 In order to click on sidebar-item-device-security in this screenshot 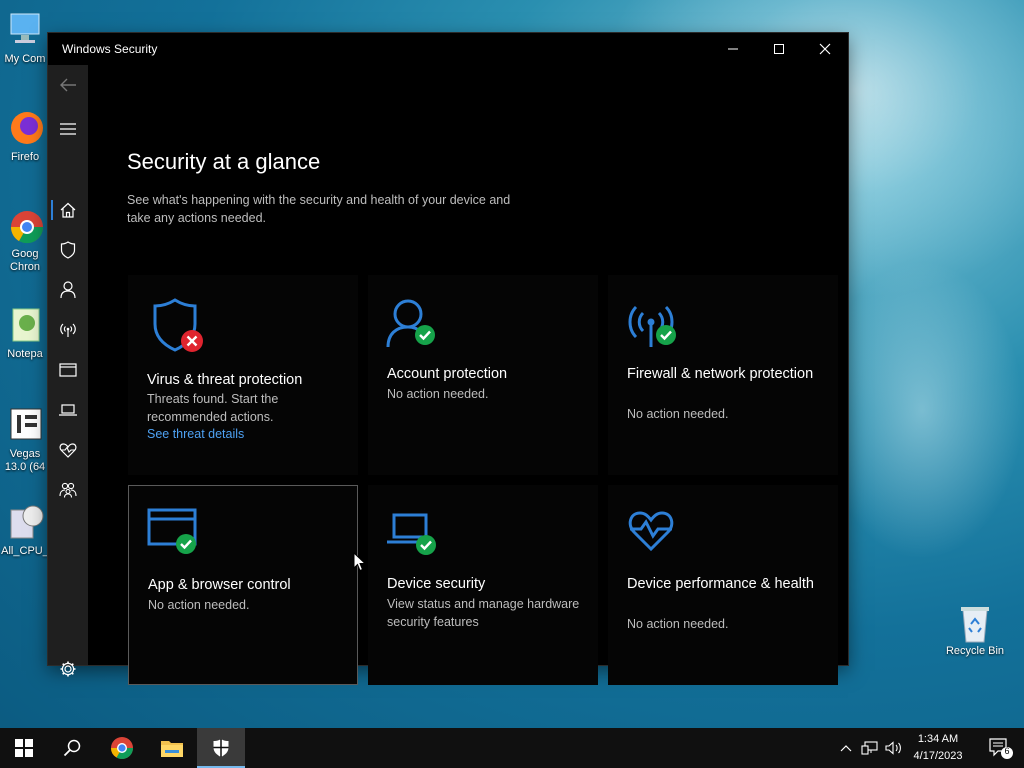, I will do `click(68, 410)`.